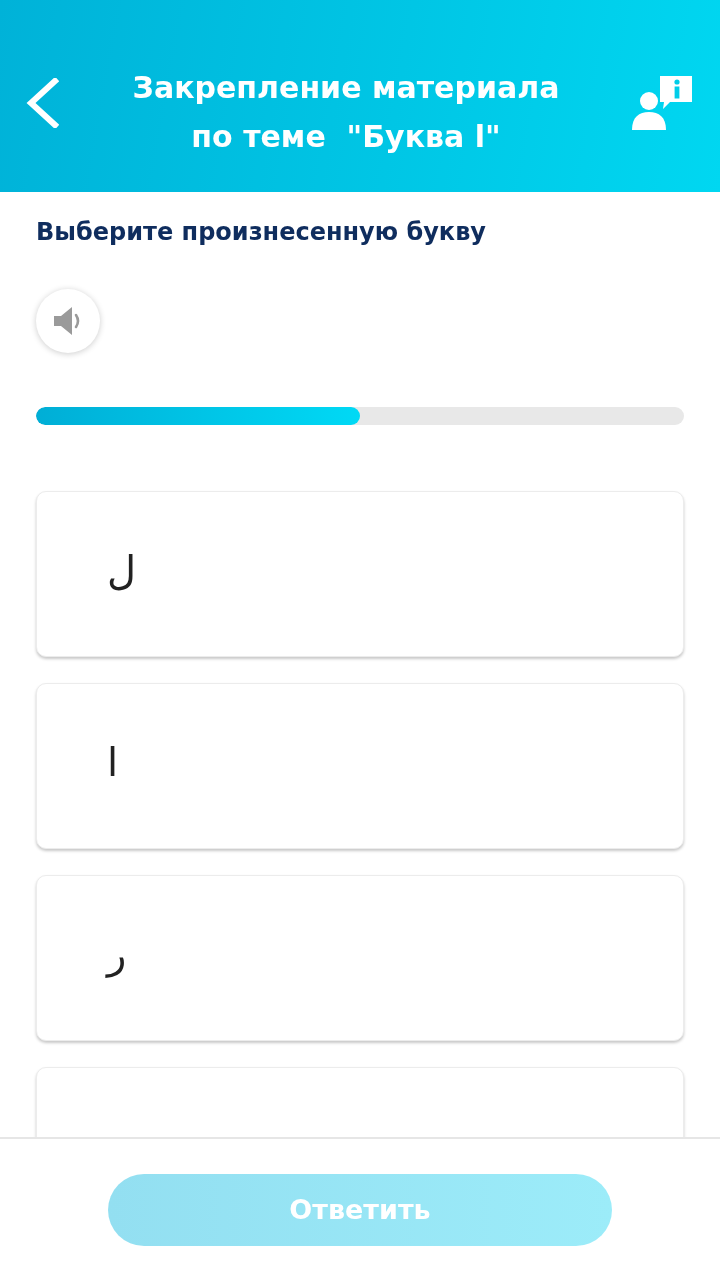 The width and height of the screenshot is (720, 1280). I want to click on support-icon, so click(662, 103).